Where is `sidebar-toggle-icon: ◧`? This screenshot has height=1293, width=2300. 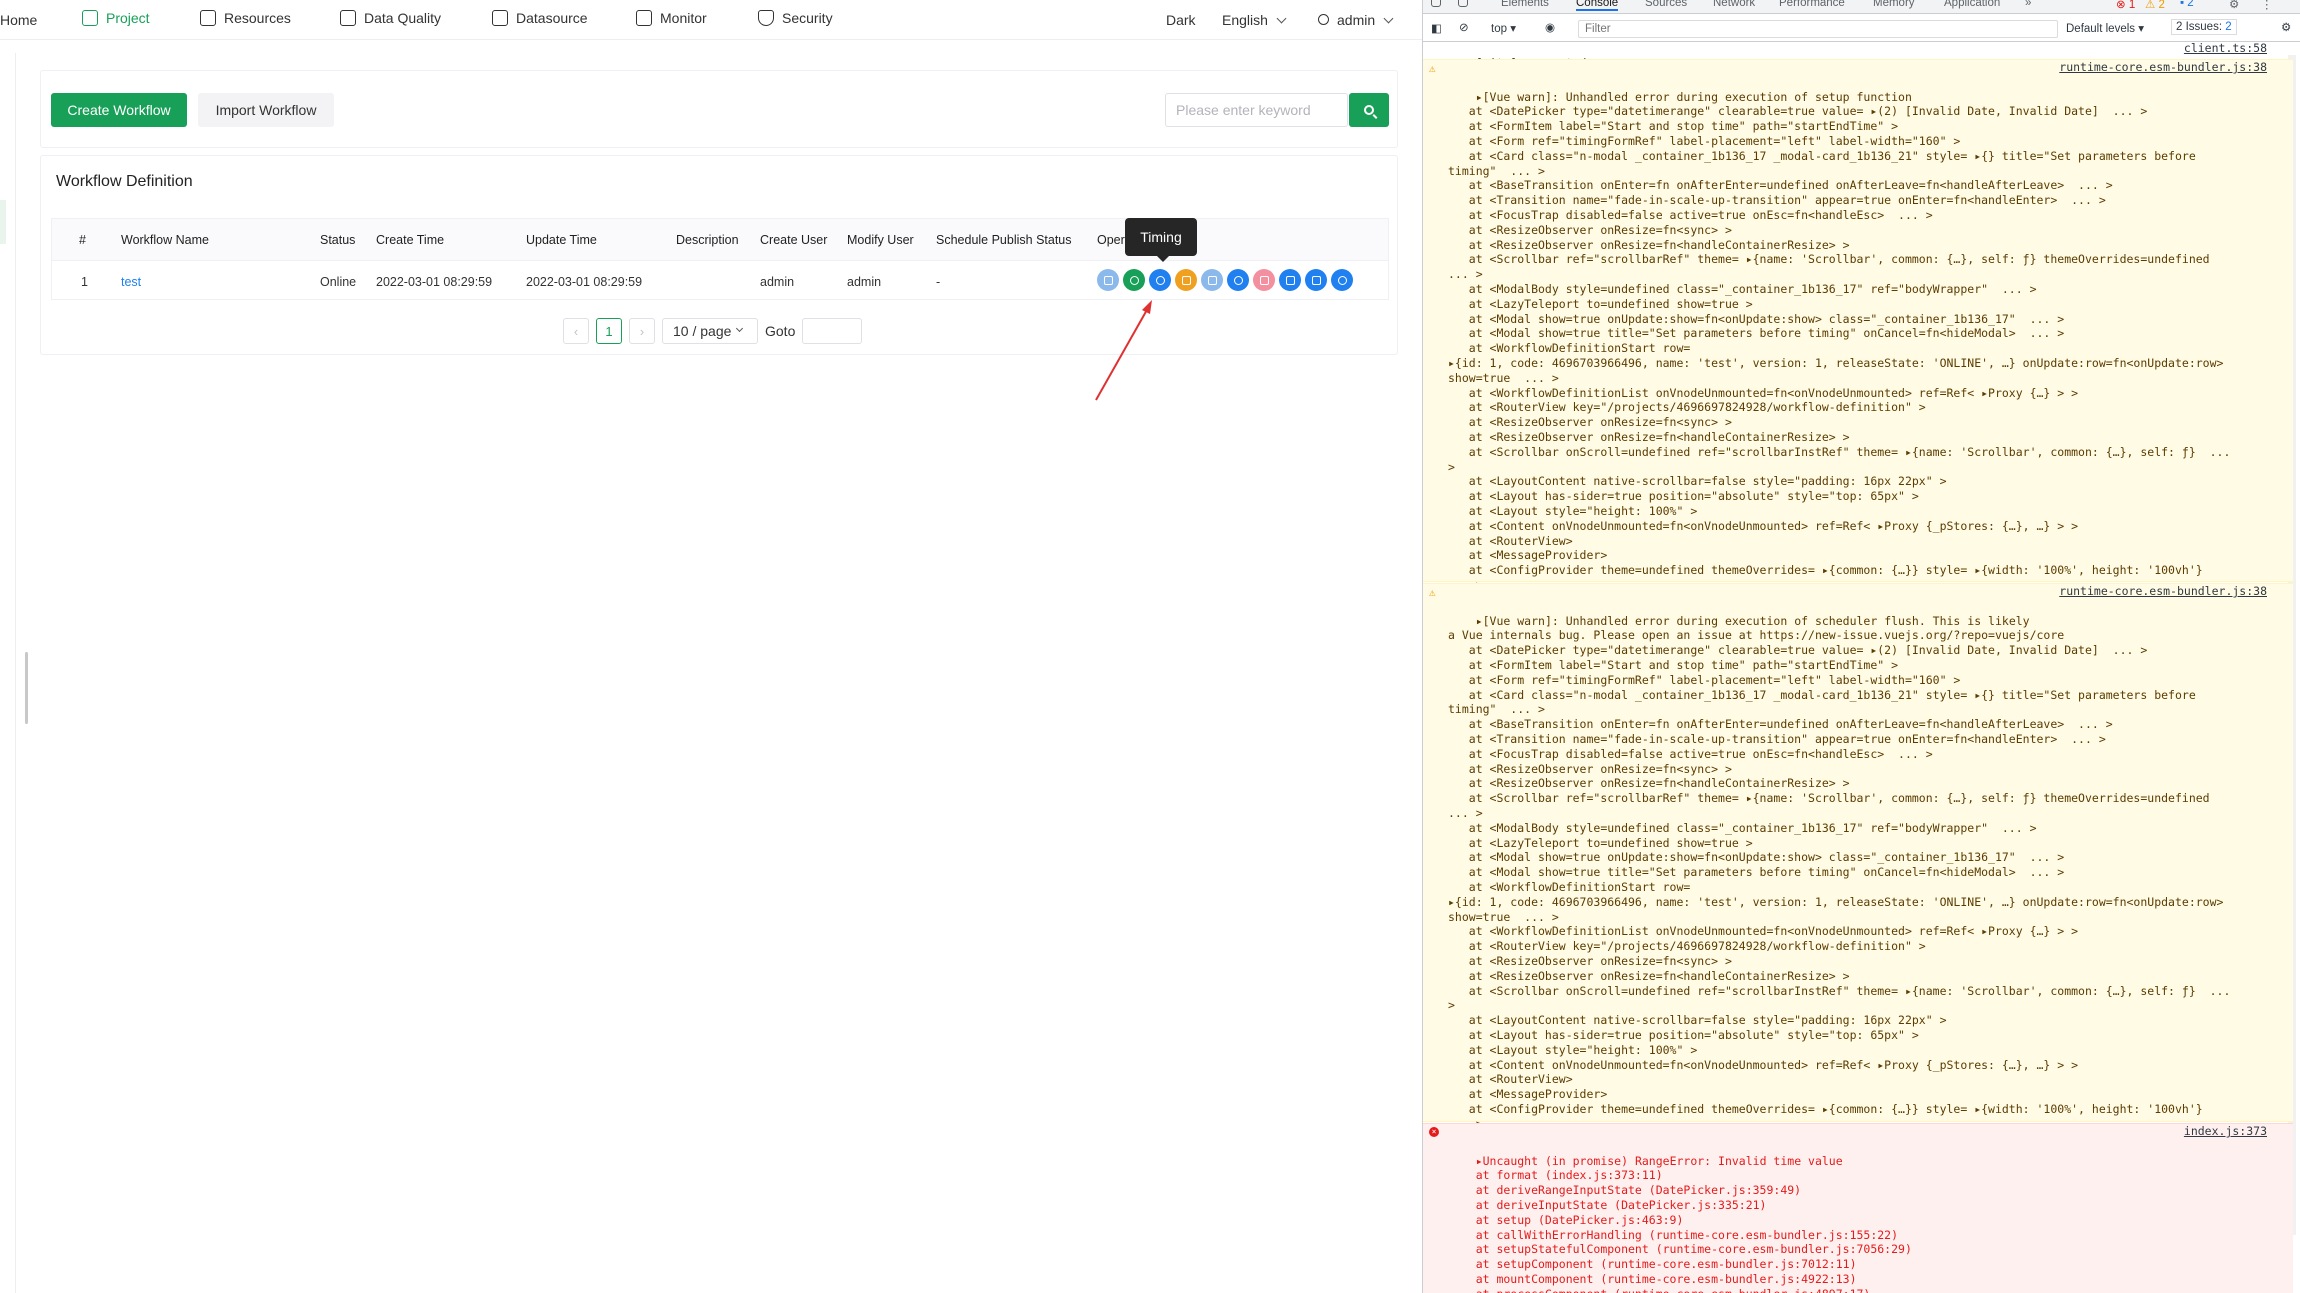
sidebar-toggle-icon: ◧ is located at coordinates (1436, 28).